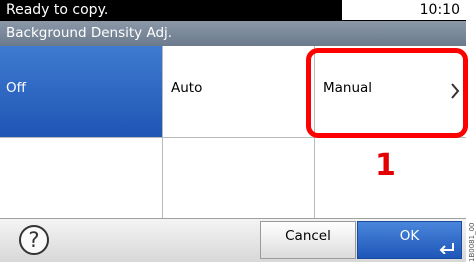  What do you see at coordinates (308, 236) in the screenshot?
I see `cancel-label: Cancel` at bounding box center [308, 236].